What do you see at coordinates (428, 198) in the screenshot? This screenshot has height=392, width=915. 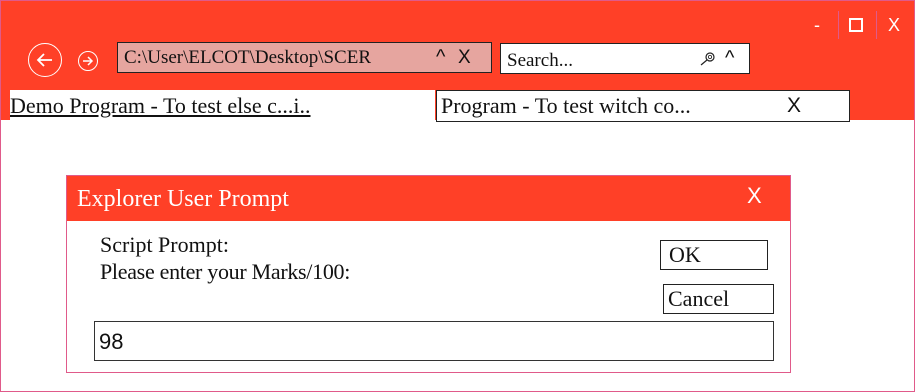 I see `dialog-titlebar: Explorer User Prompt X` at bounding box center [428, 198].